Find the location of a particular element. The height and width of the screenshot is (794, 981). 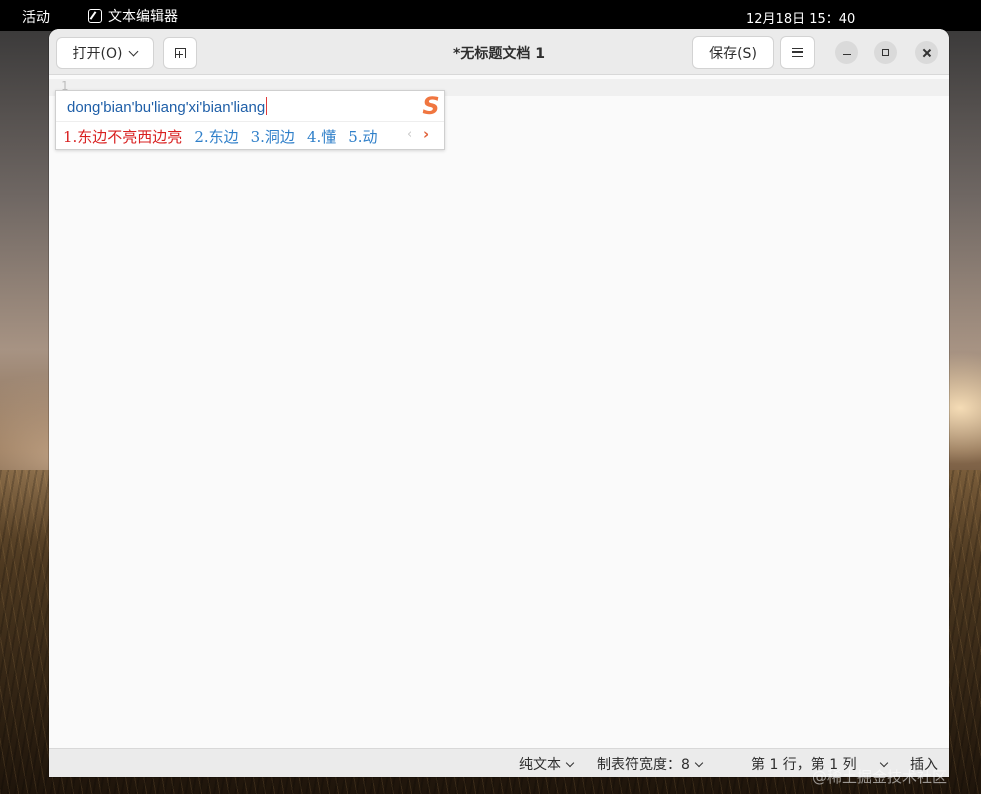

ime-next-page-icon: › is located at coordinates (426, 134).